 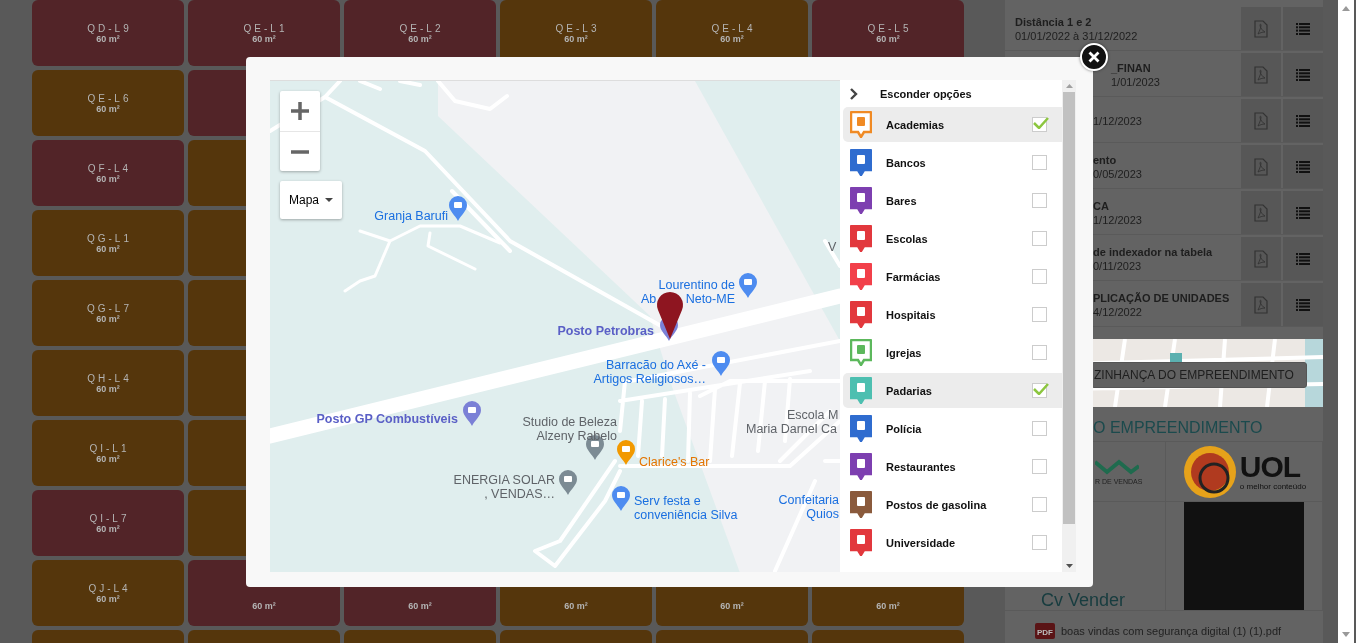 I want to click on lot-tile: QG-L7 60 m², so click(x=108, y=313).